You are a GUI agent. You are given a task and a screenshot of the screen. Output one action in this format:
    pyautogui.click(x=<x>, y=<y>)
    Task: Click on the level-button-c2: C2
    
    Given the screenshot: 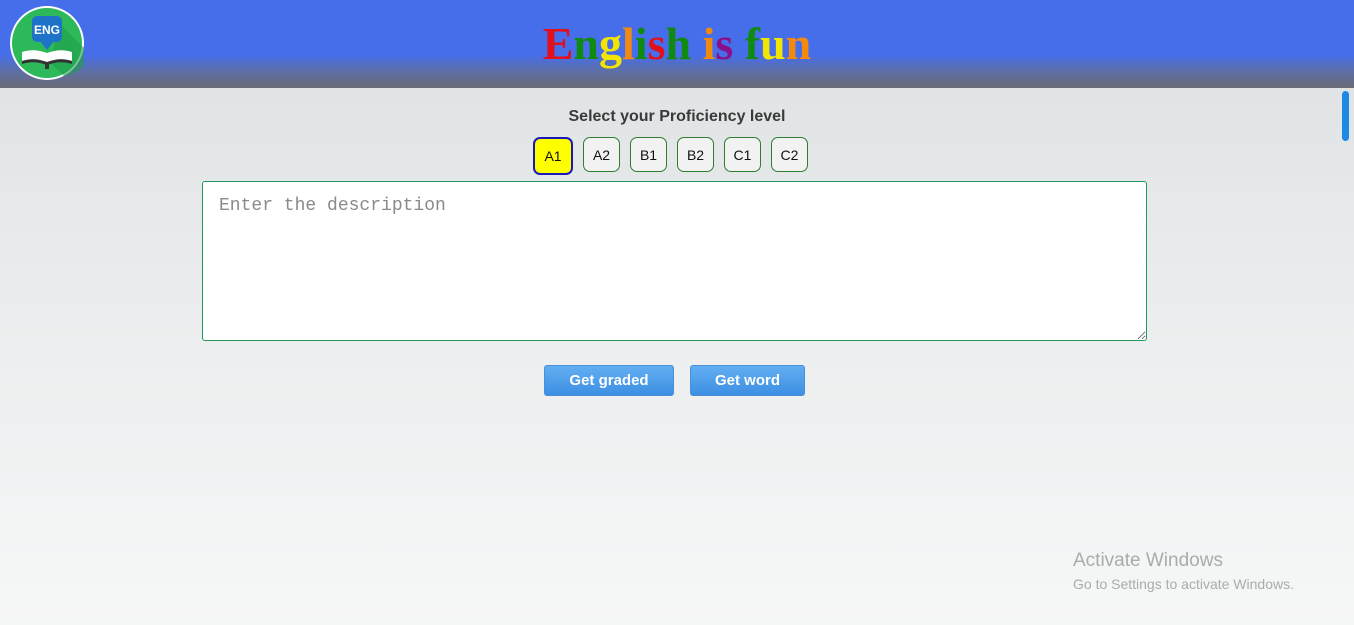 What is the action you would take?
    pyautogui.click(x=789, y=154)
    